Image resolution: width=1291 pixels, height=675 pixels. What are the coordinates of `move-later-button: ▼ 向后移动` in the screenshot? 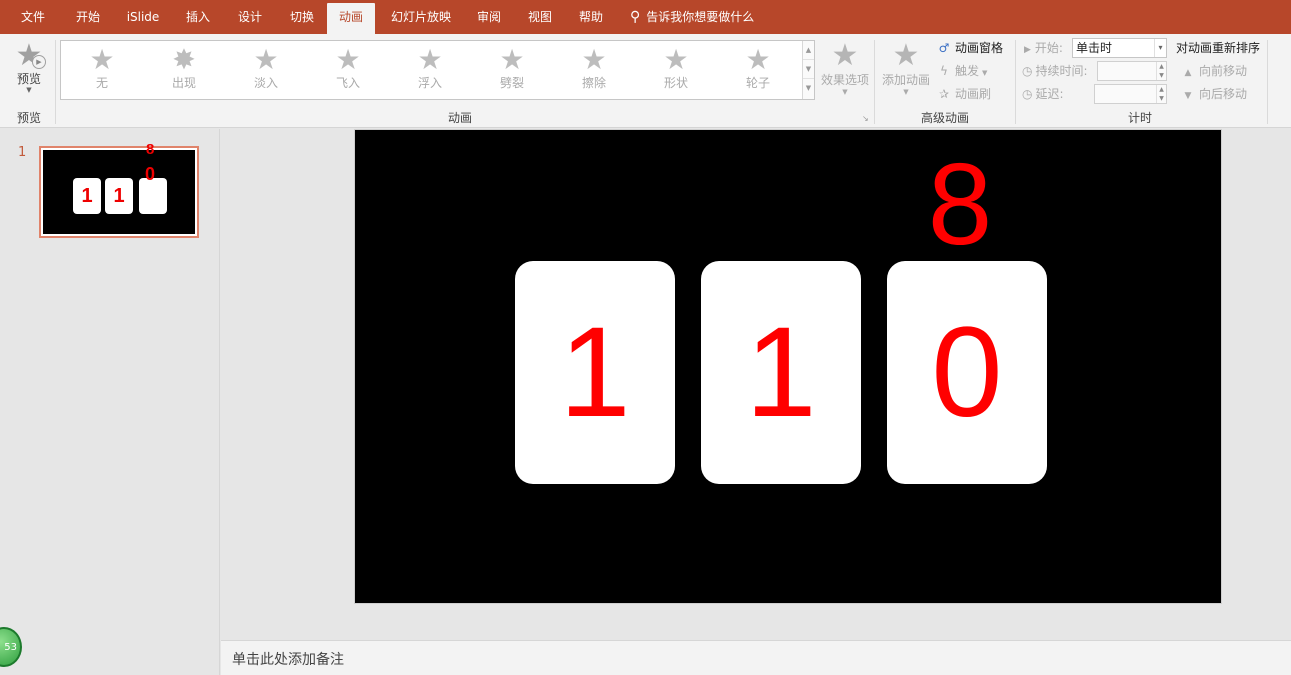 It's located at (1213, 94).